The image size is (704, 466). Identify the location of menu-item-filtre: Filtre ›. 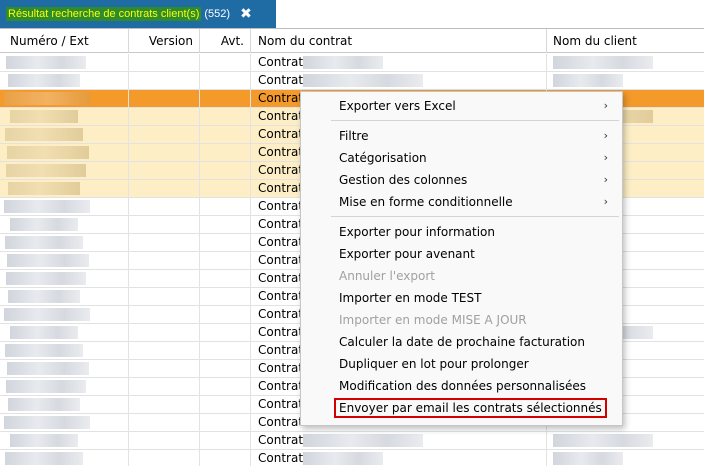
(461, 136).